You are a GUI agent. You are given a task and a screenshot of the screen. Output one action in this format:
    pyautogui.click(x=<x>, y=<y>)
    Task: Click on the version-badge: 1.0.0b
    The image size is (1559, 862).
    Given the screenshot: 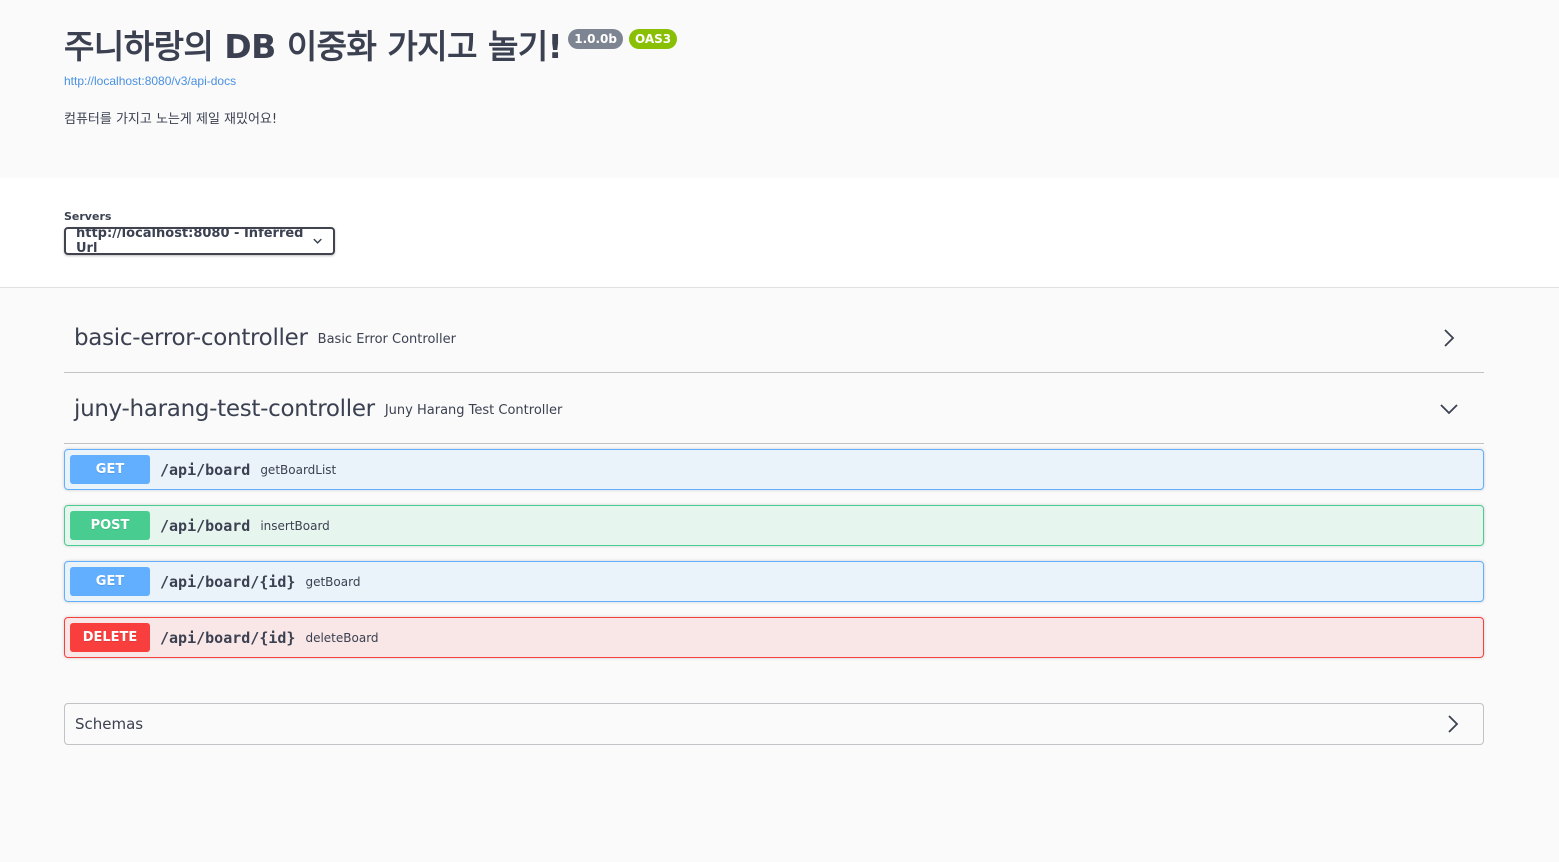 What is the action you would take?
    pyautogui.click(x=595, y=39)
    